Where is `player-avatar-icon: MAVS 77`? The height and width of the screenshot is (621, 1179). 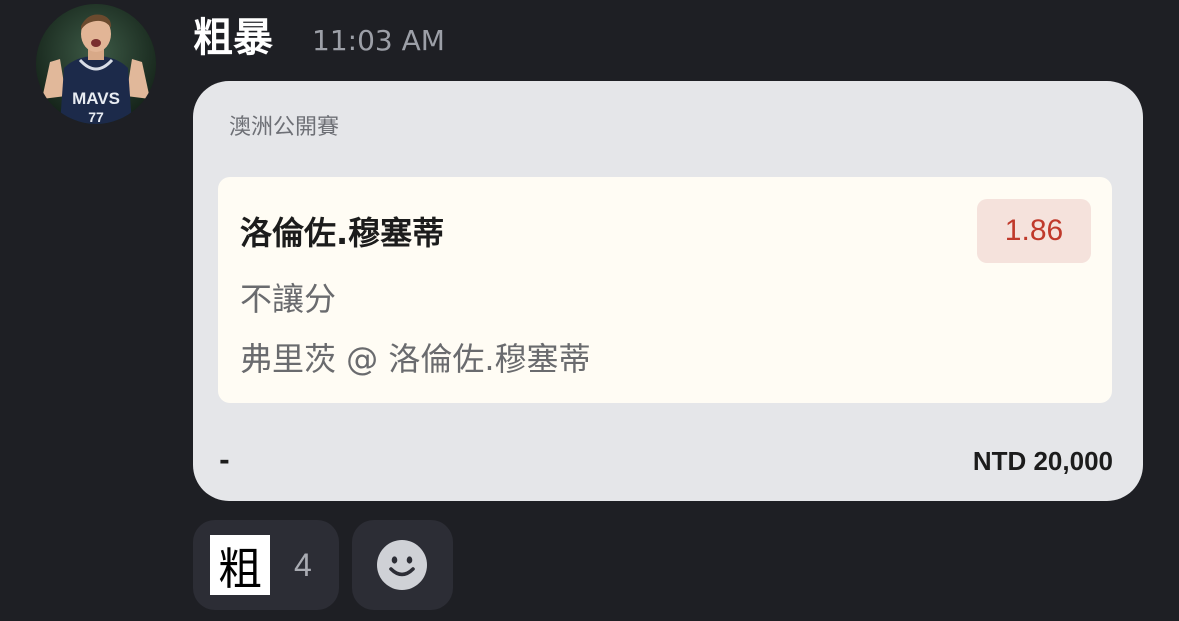
player-avatar-icon: MAVS 77 is located at coordinates (96, 64).